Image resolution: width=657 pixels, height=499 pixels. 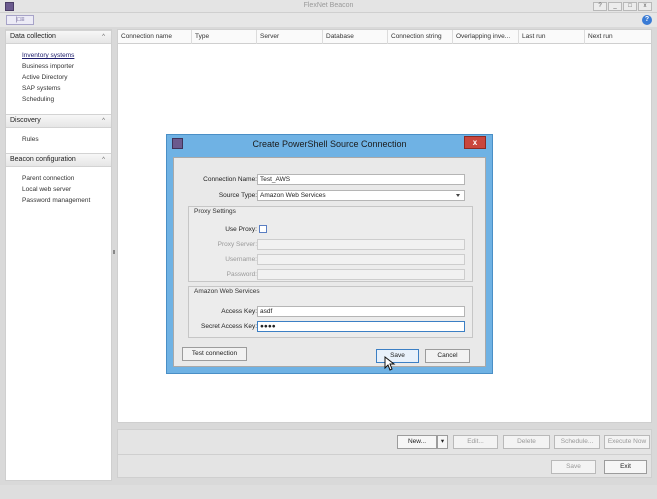 What do you see at coordinates (48, 55) in the screenshot?
I see `sidebar-item-inventory-systems: Inventory systems` at bounding box center [48, 55].